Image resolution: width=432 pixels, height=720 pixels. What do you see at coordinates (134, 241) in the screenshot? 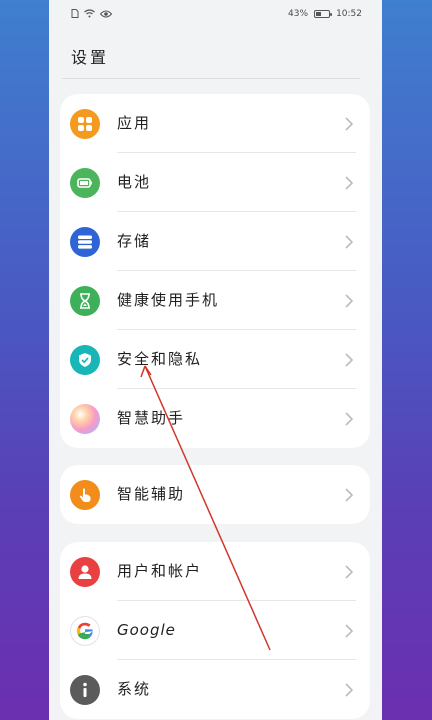
I see `settings-item-label: 存储` at bounding box center [134, 241].